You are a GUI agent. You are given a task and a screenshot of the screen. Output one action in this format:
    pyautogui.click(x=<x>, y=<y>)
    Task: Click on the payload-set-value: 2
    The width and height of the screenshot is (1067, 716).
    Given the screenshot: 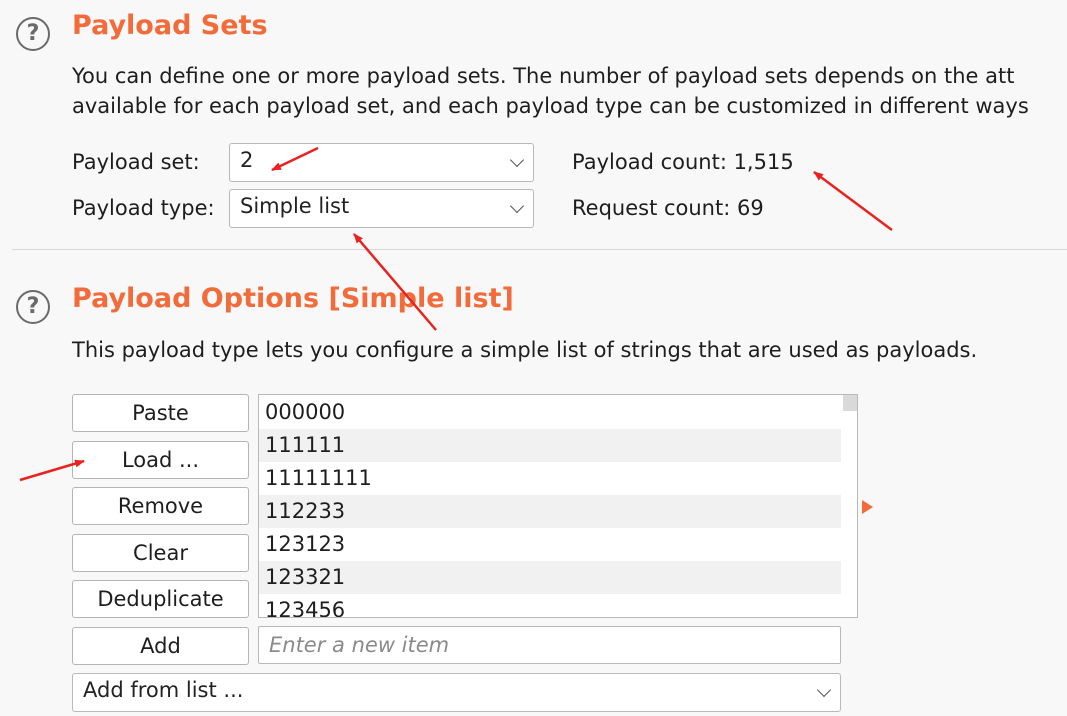 What is the action you would take?
    pyautogui.click(x=247, y=160)
    